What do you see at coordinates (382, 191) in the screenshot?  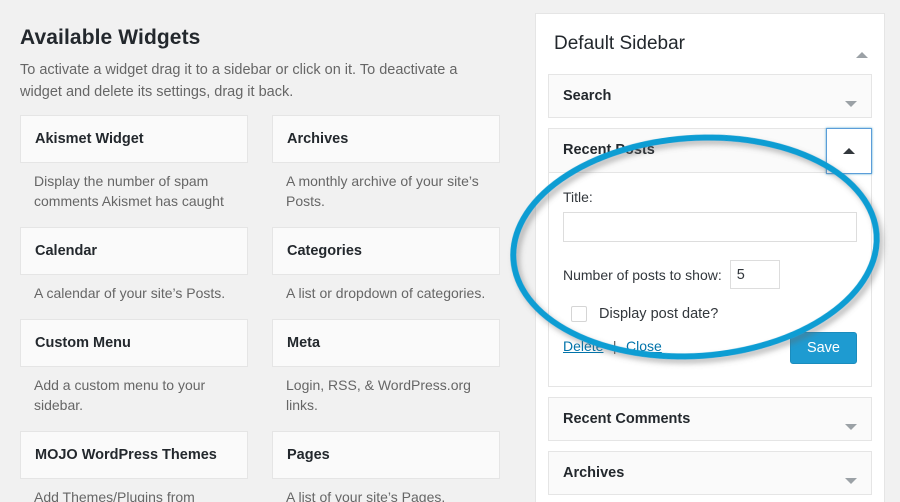 I see `widget-card-description: A monthly archive of your site’s Posts.` at bounding box center [382, 191].